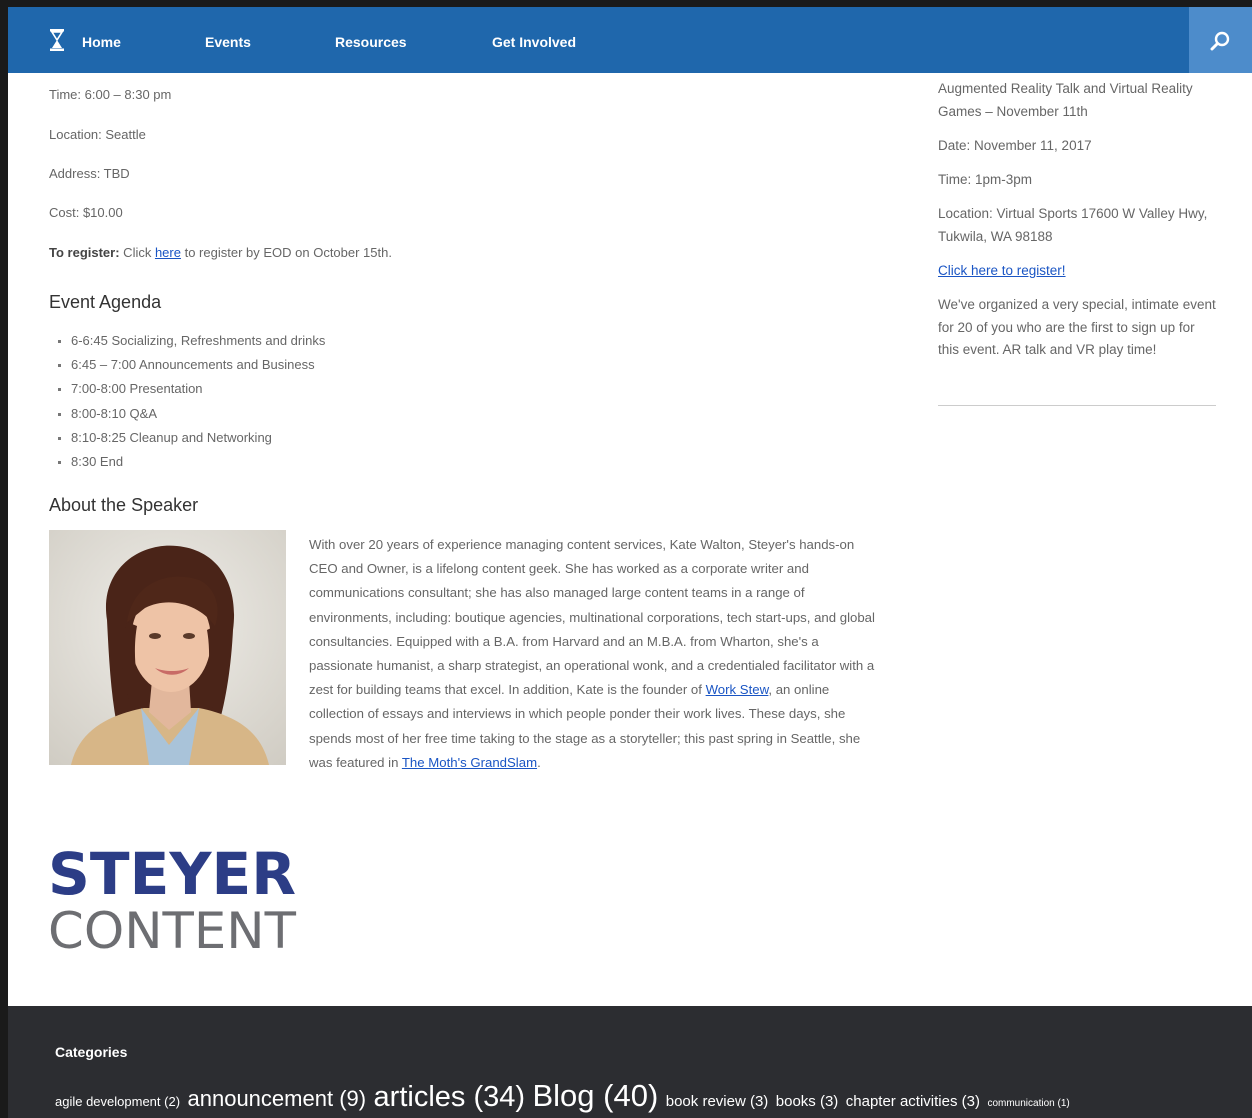 This screenshot has width=1252, height=1118. What do you see at coordinates (91, 1052) in the screenshot?
I see `categories-heading: Categories` at bounding box center [91, 1052].